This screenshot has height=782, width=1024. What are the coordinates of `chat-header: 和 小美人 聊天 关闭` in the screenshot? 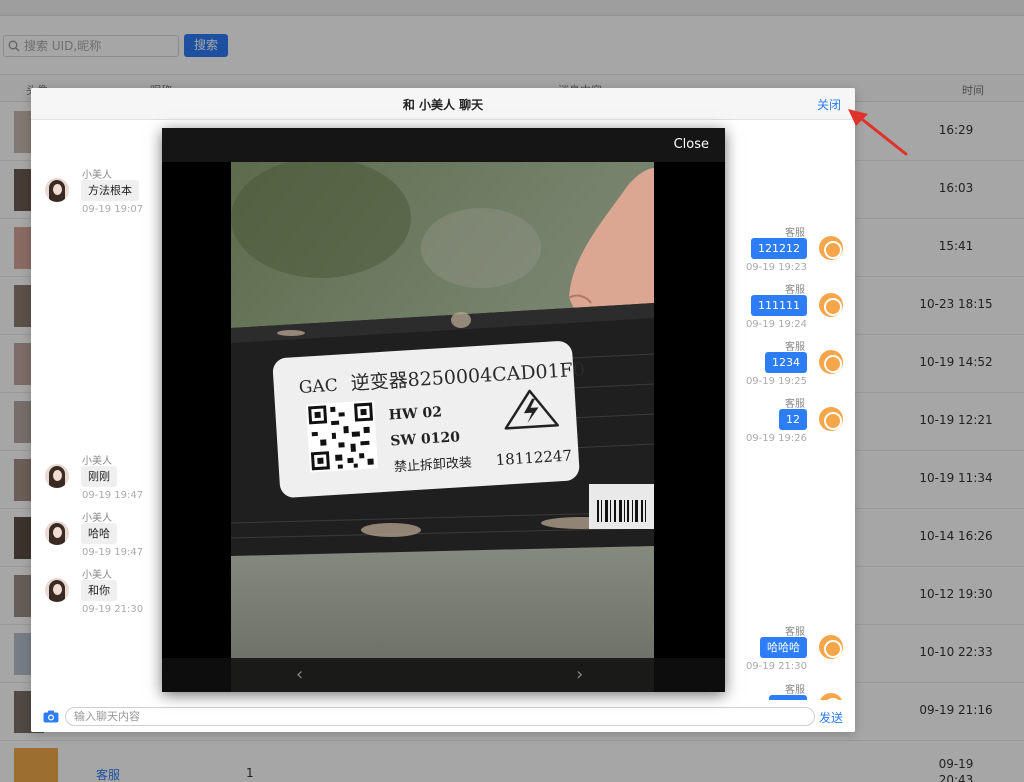 It's located at (443, 104).